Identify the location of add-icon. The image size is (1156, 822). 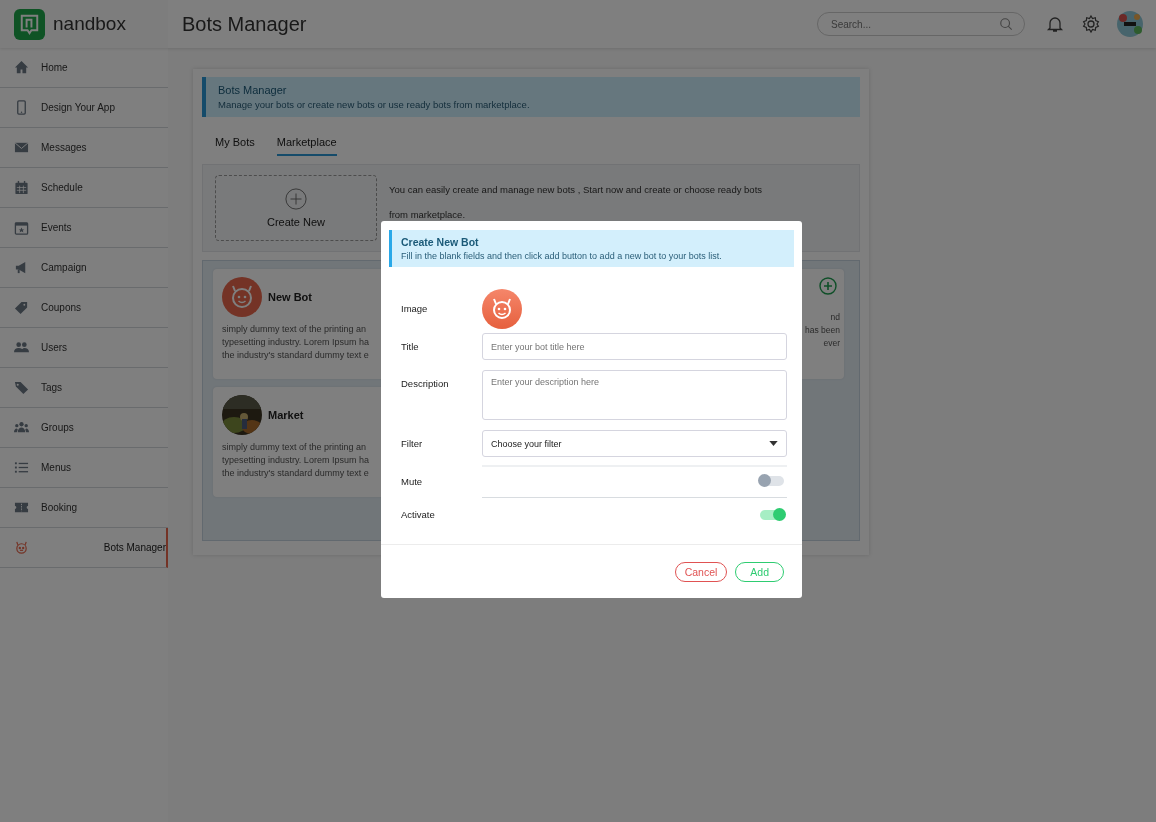
(828, 286).